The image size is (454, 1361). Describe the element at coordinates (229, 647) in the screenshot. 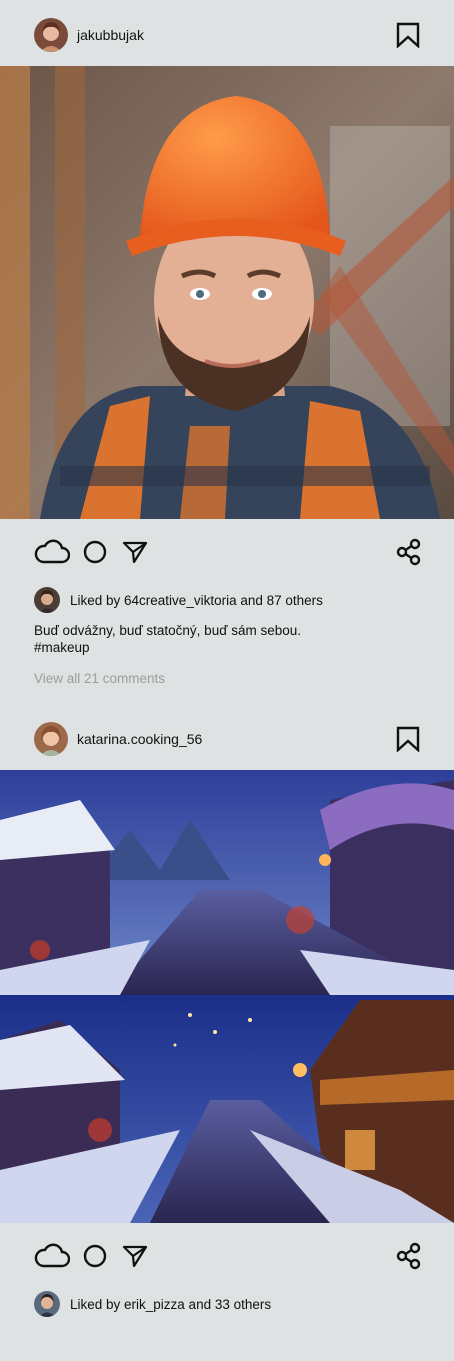

I see `caption-hashtag: #makeup` at that location.